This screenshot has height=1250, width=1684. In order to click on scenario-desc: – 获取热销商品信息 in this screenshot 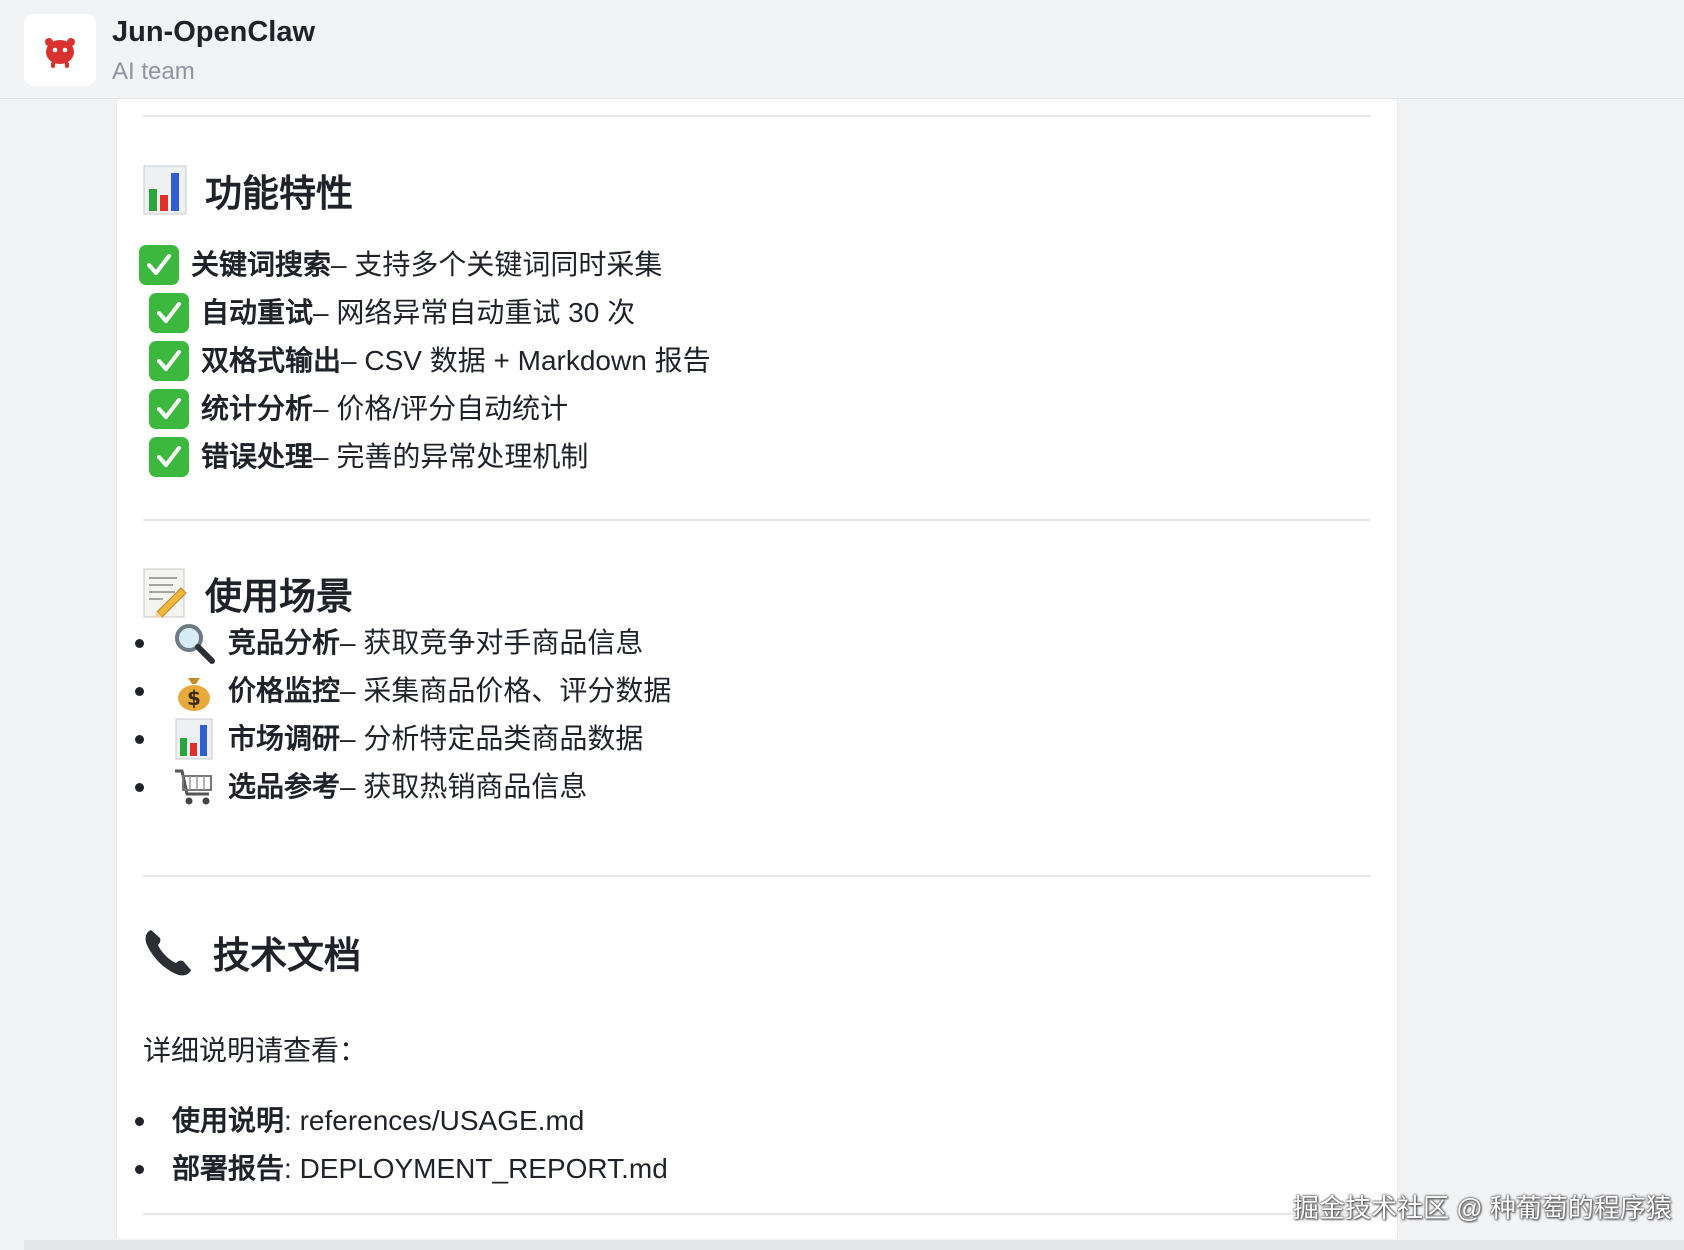, I will do `click(464, 786)`.